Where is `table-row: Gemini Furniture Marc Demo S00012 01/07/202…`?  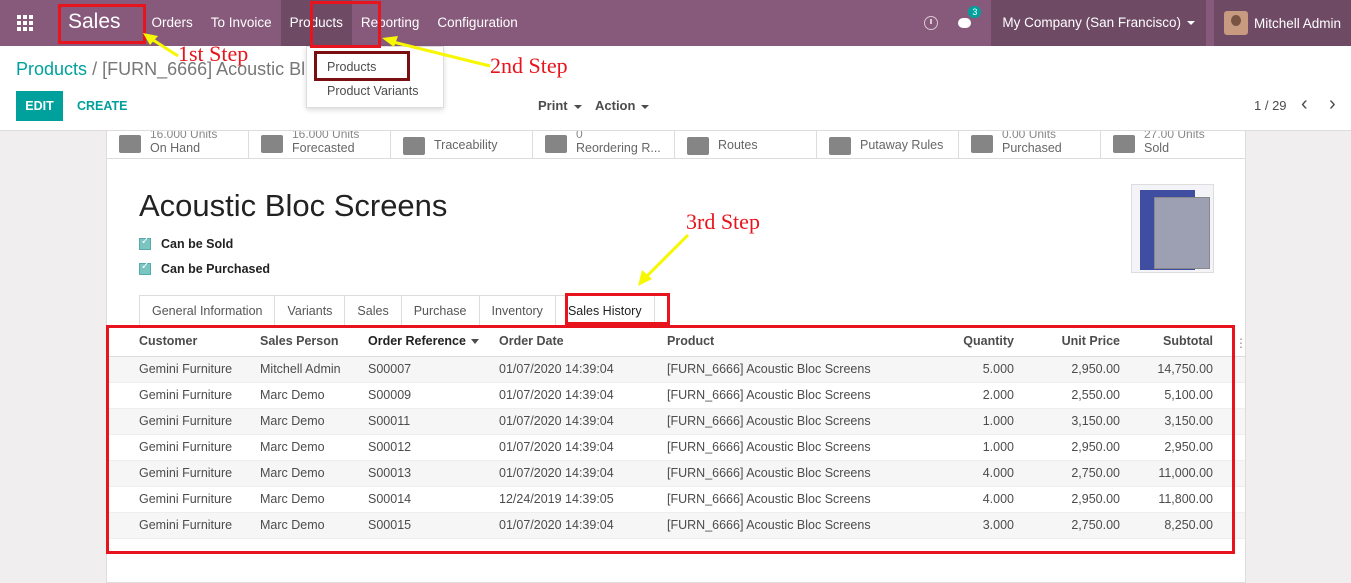 table-row: Gemini Furniture Marc Demo S00012 01/07/202… is located at coordinates (676, 447).